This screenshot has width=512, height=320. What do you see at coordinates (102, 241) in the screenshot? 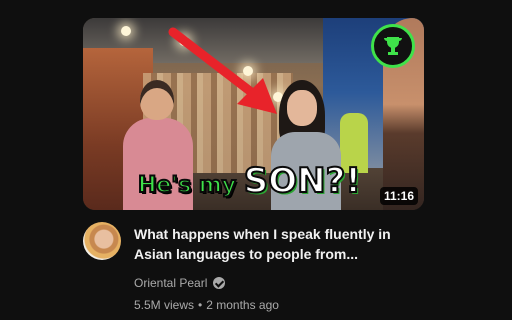
I see `channel-avatar` at bounding box center [102, 241].